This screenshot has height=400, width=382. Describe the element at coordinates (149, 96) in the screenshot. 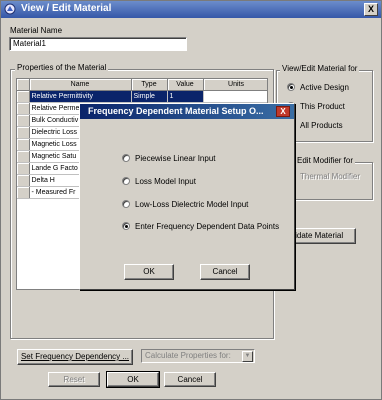

I see `property-type: Simple` at that location.